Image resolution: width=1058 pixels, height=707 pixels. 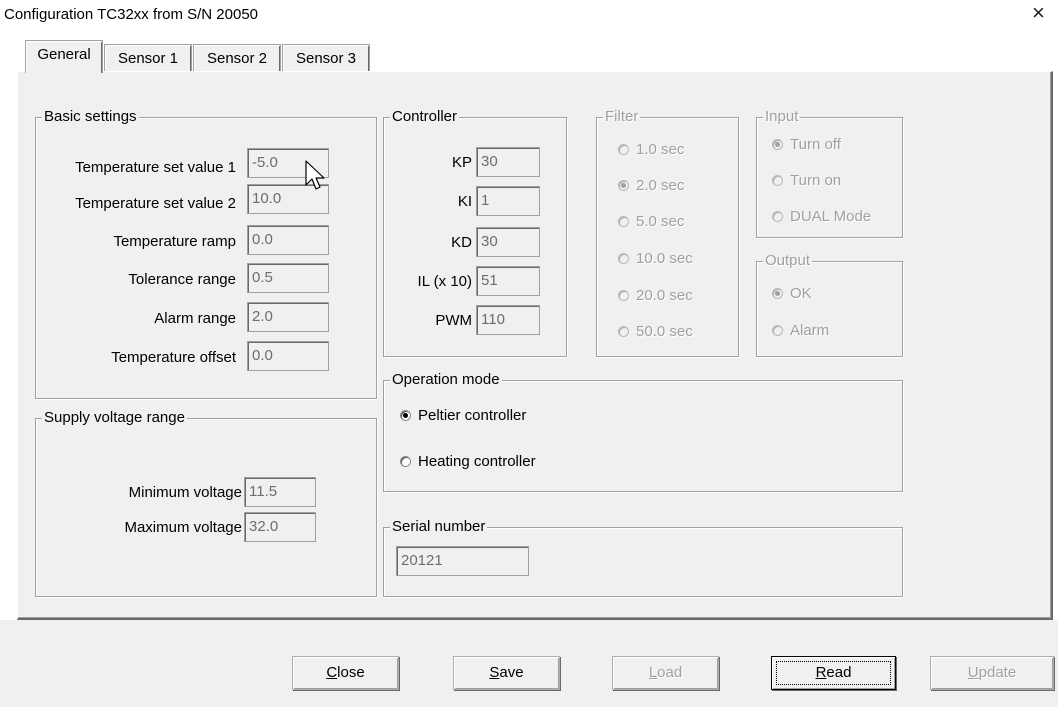 I want to click on controller-title: Controller, so click(x=425, y=117).